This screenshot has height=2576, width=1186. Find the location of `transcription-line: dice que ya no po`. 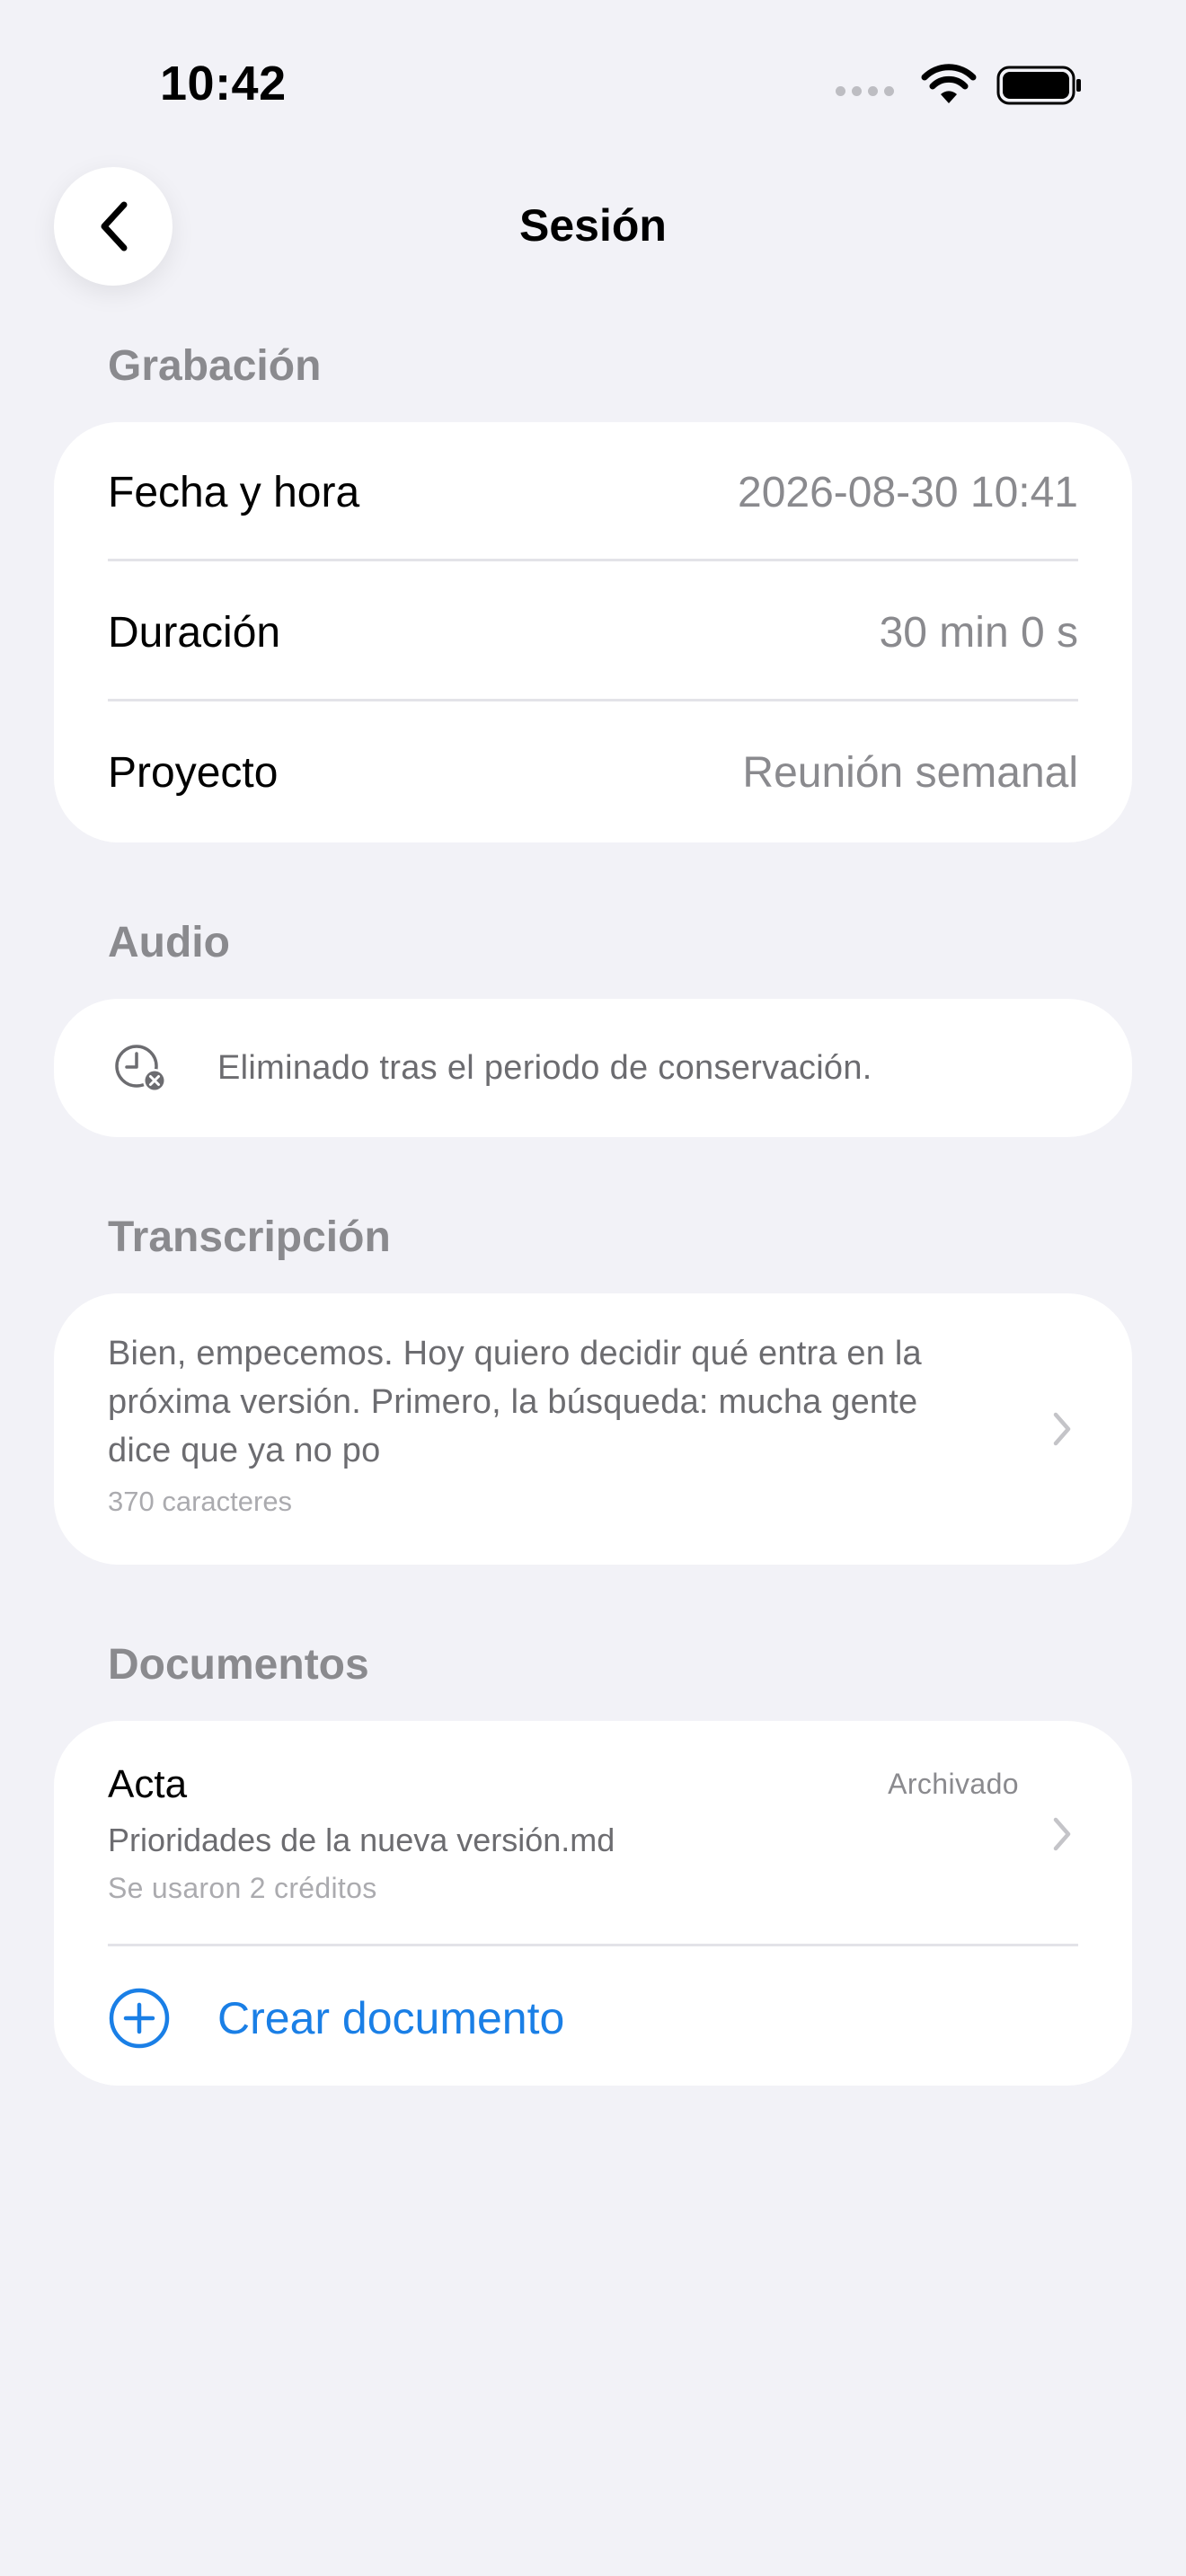

transcription-line: dice que ya no po is located at coordinates (244, 1450).